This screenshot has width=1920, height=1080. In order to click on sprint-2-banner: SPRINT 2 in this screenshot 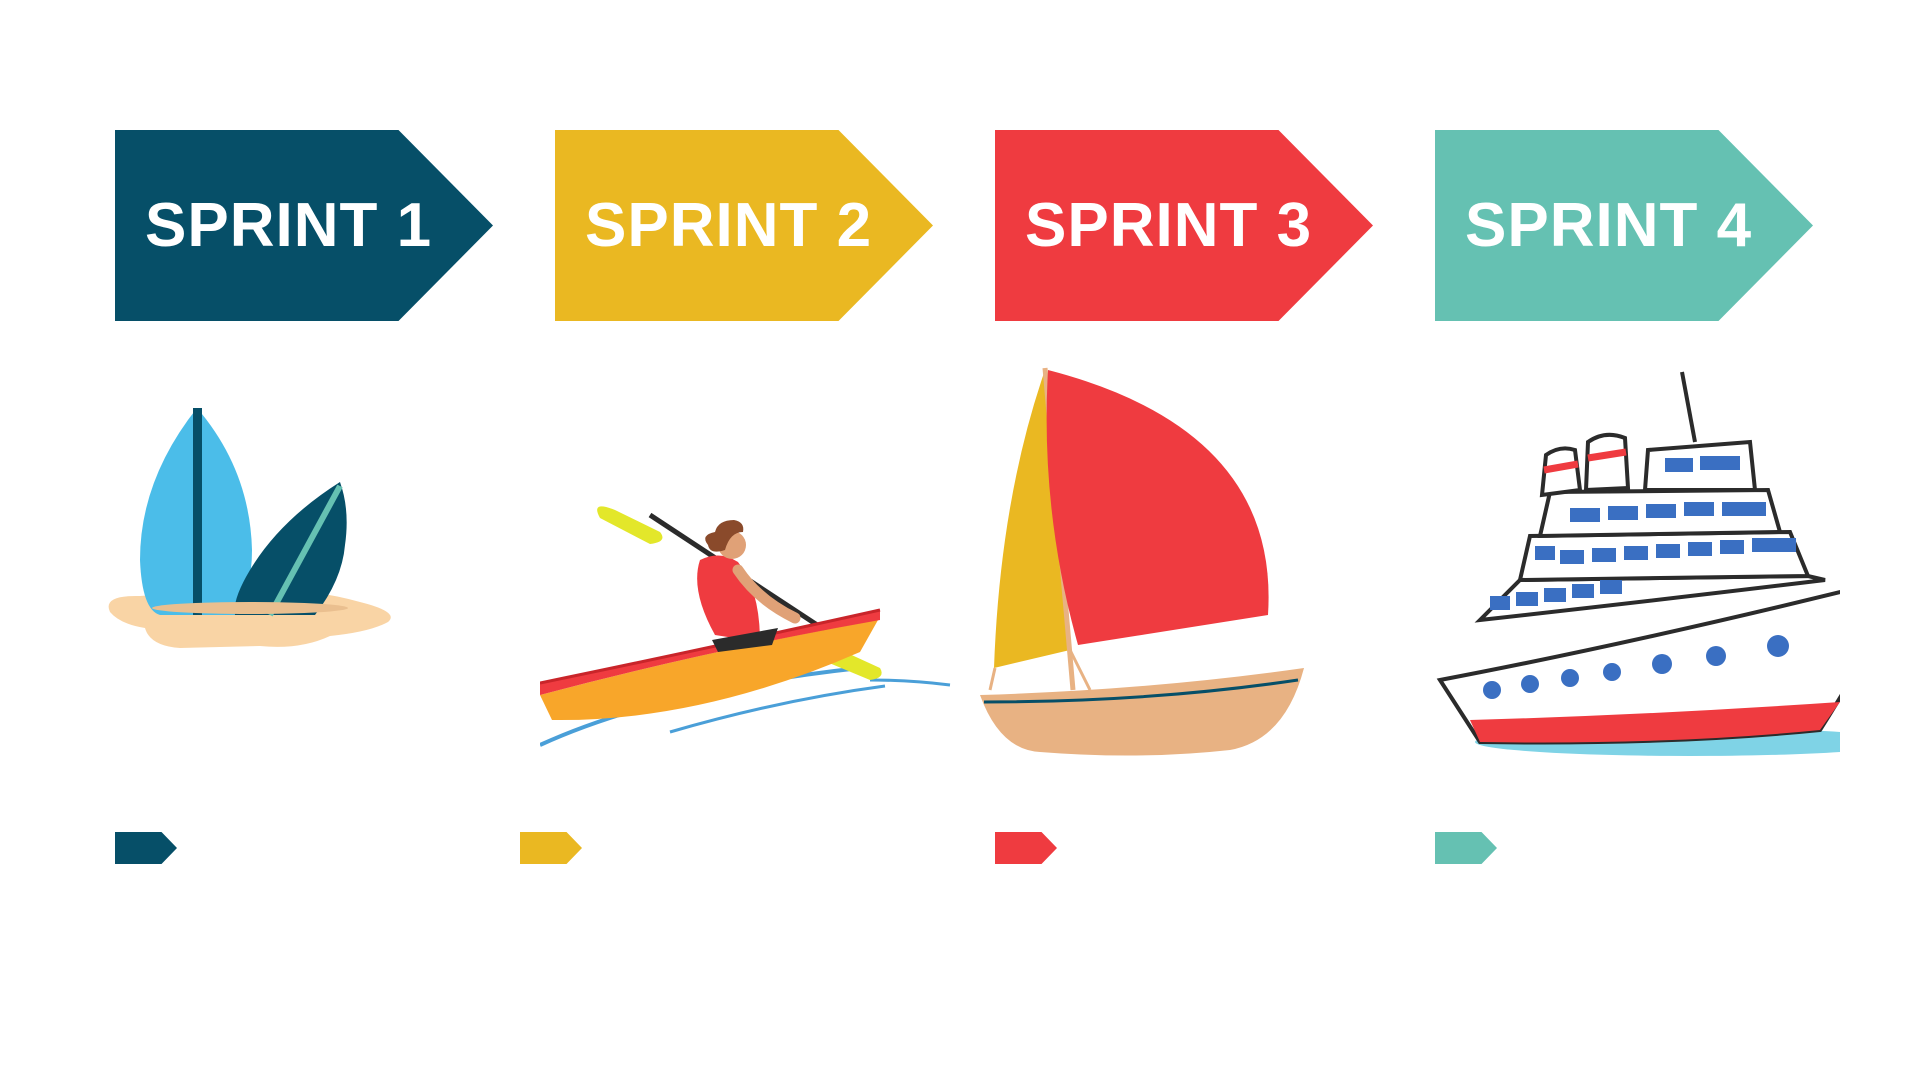, I will do `click(744, 225)`.